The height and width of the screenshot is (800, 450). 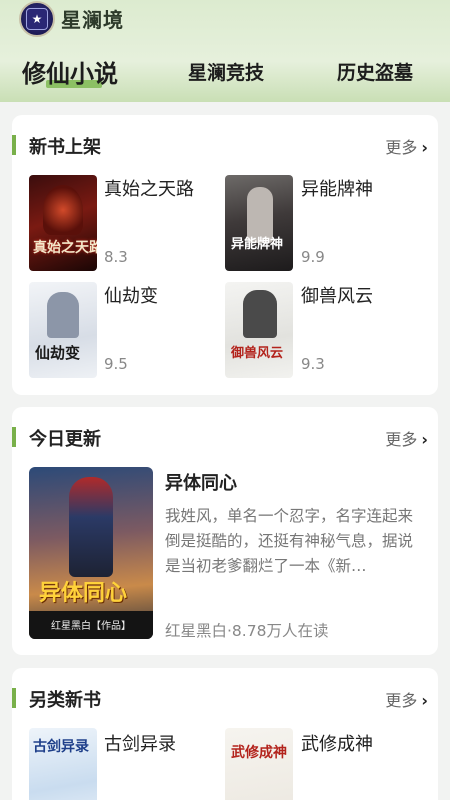 What do you see at coordinates (91, 626) in the screenshot?
I see `cover-author: 红星黑白【作品】` at bounding box center [91, 626].